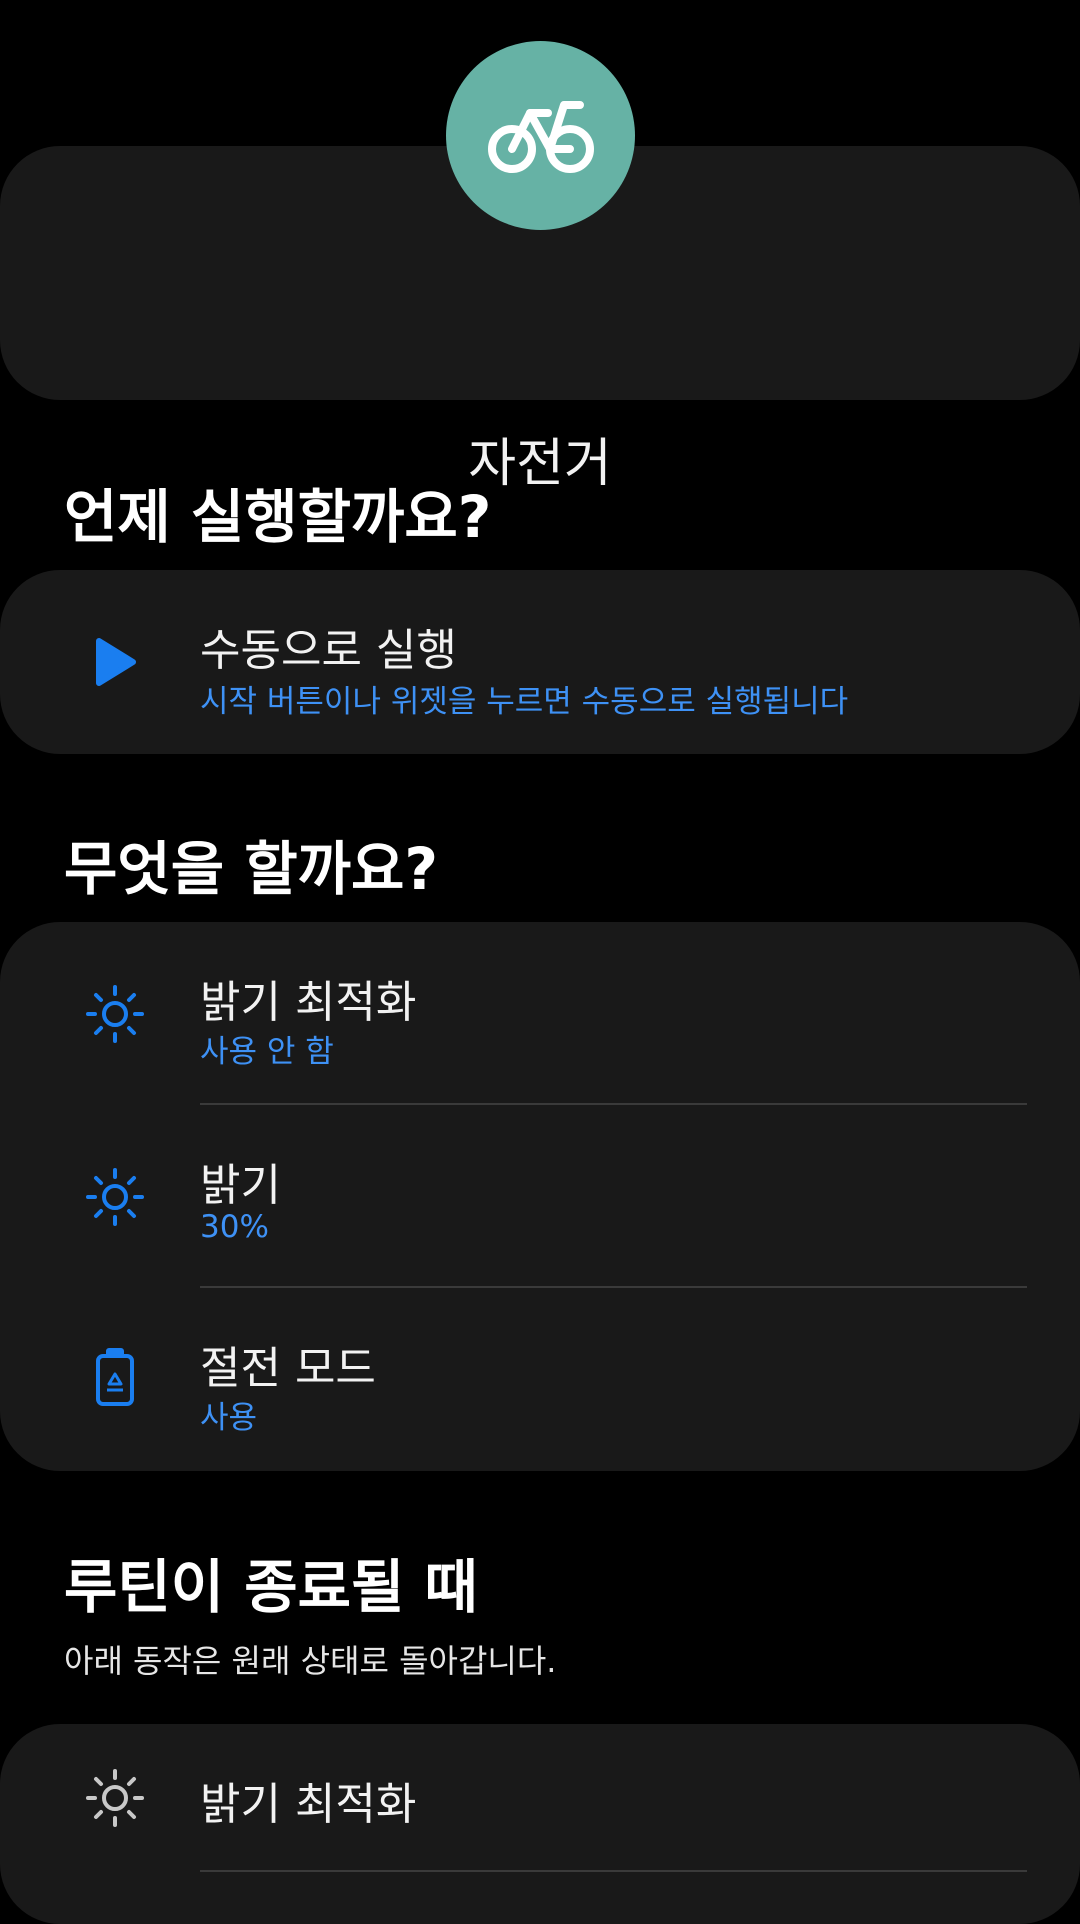 Image resolution: width=1080 pixels, height=1924 pixels. I want to click on action-subtitle: 사용, so click(229, 1418).